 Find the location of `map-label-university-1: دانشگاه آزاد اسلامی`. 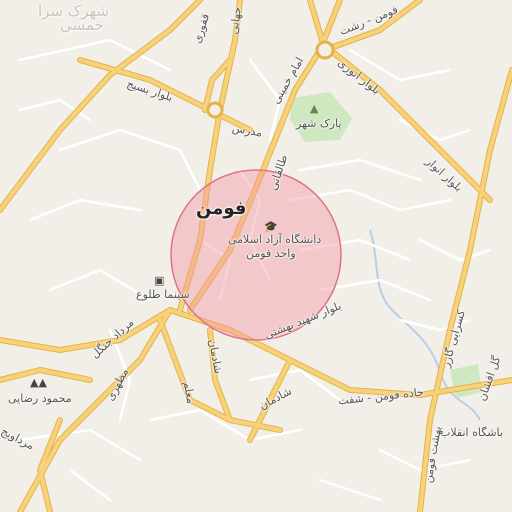

map-label-university-1: دانشگاه آزاد اسلامی is located at coordinates (274, 239).